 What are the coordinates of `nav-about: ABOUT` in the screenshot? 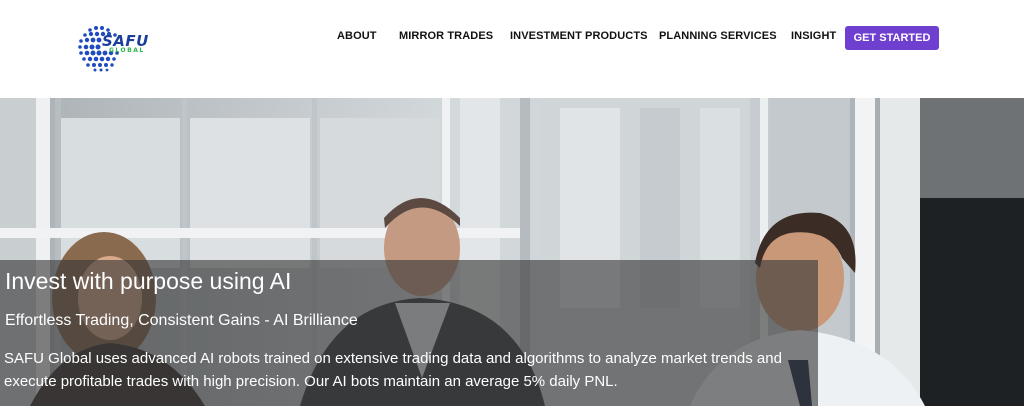 It's located at (357, 36).